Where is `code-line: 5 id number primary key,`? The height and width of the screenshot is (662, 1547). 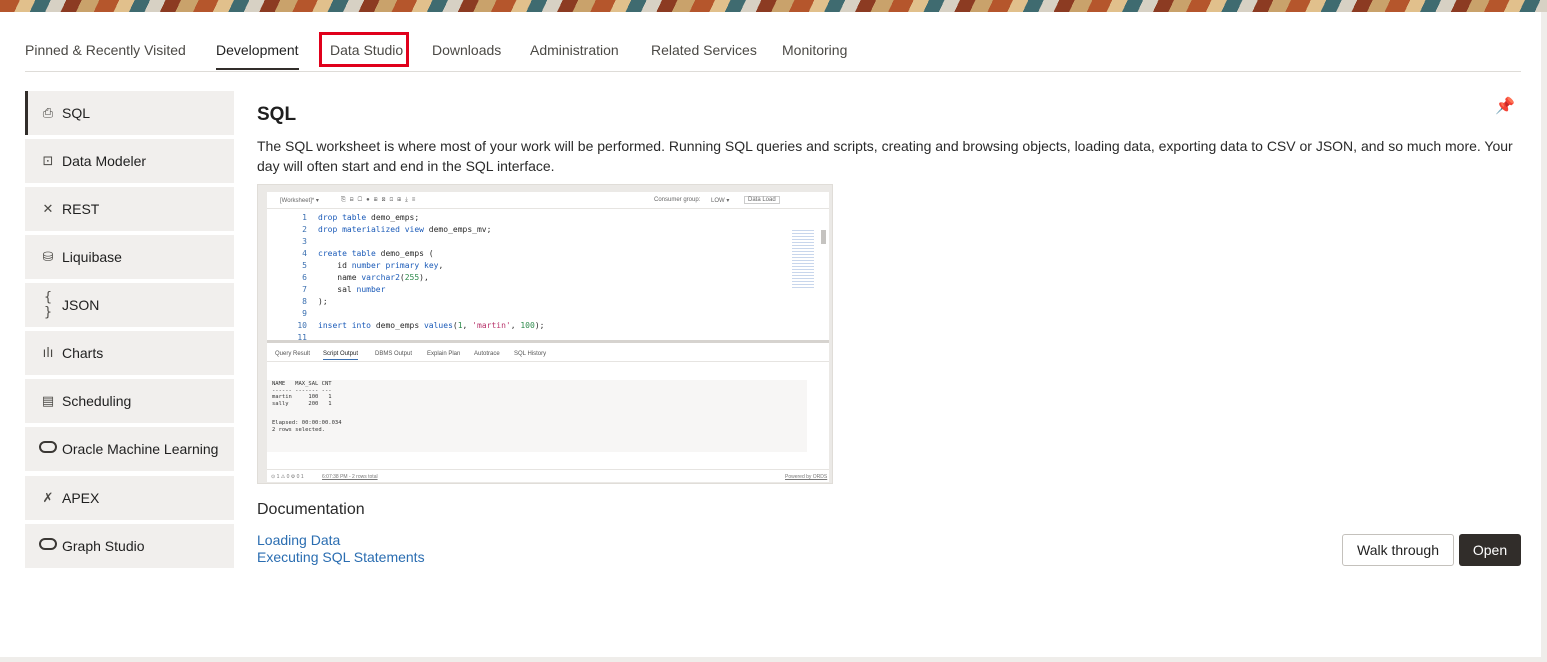
code-line: 5 id number primary key, is located at coordinates (373, 265).